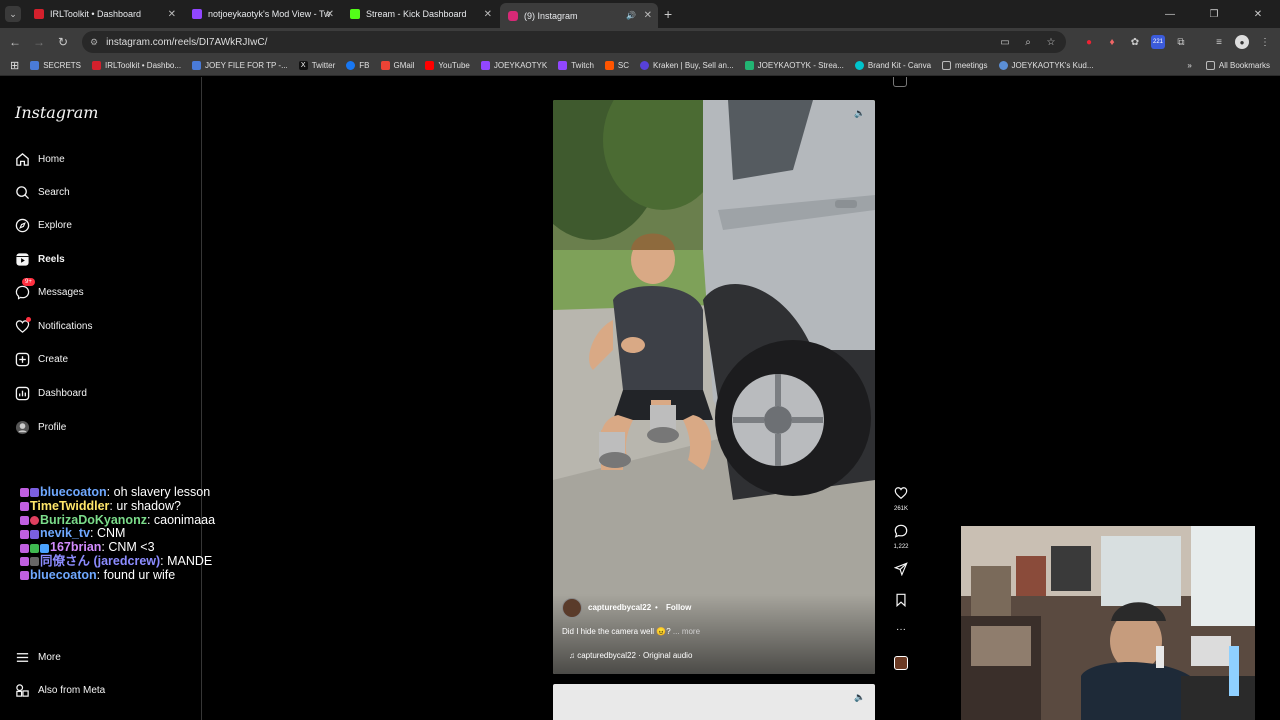  Describe the element at coordinates (158, 492) in the screenshot. I see `chat-text: : oh slavery lesson` at that location.